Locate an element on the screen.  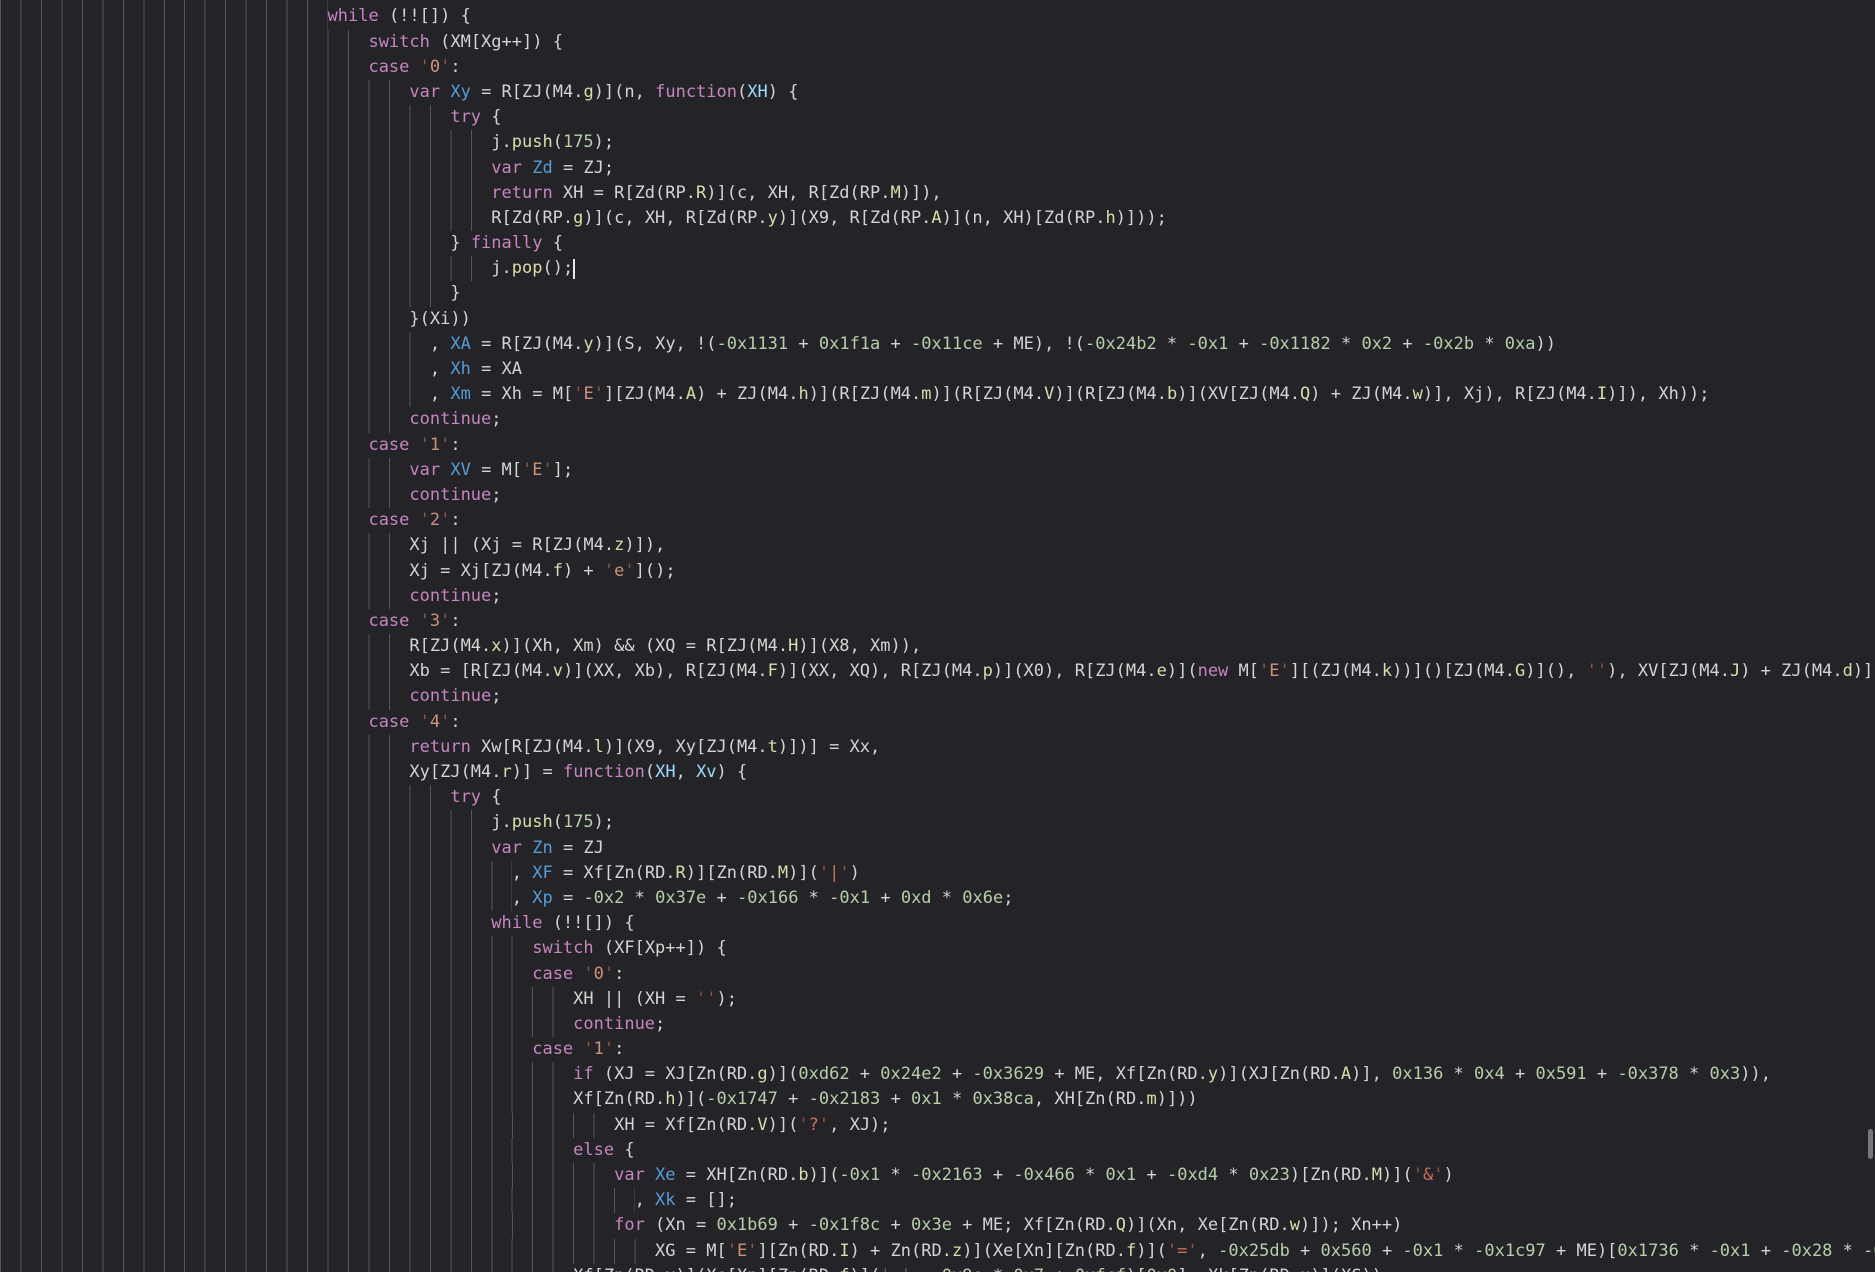
code-token: I is located at coordinates (1602, 394).